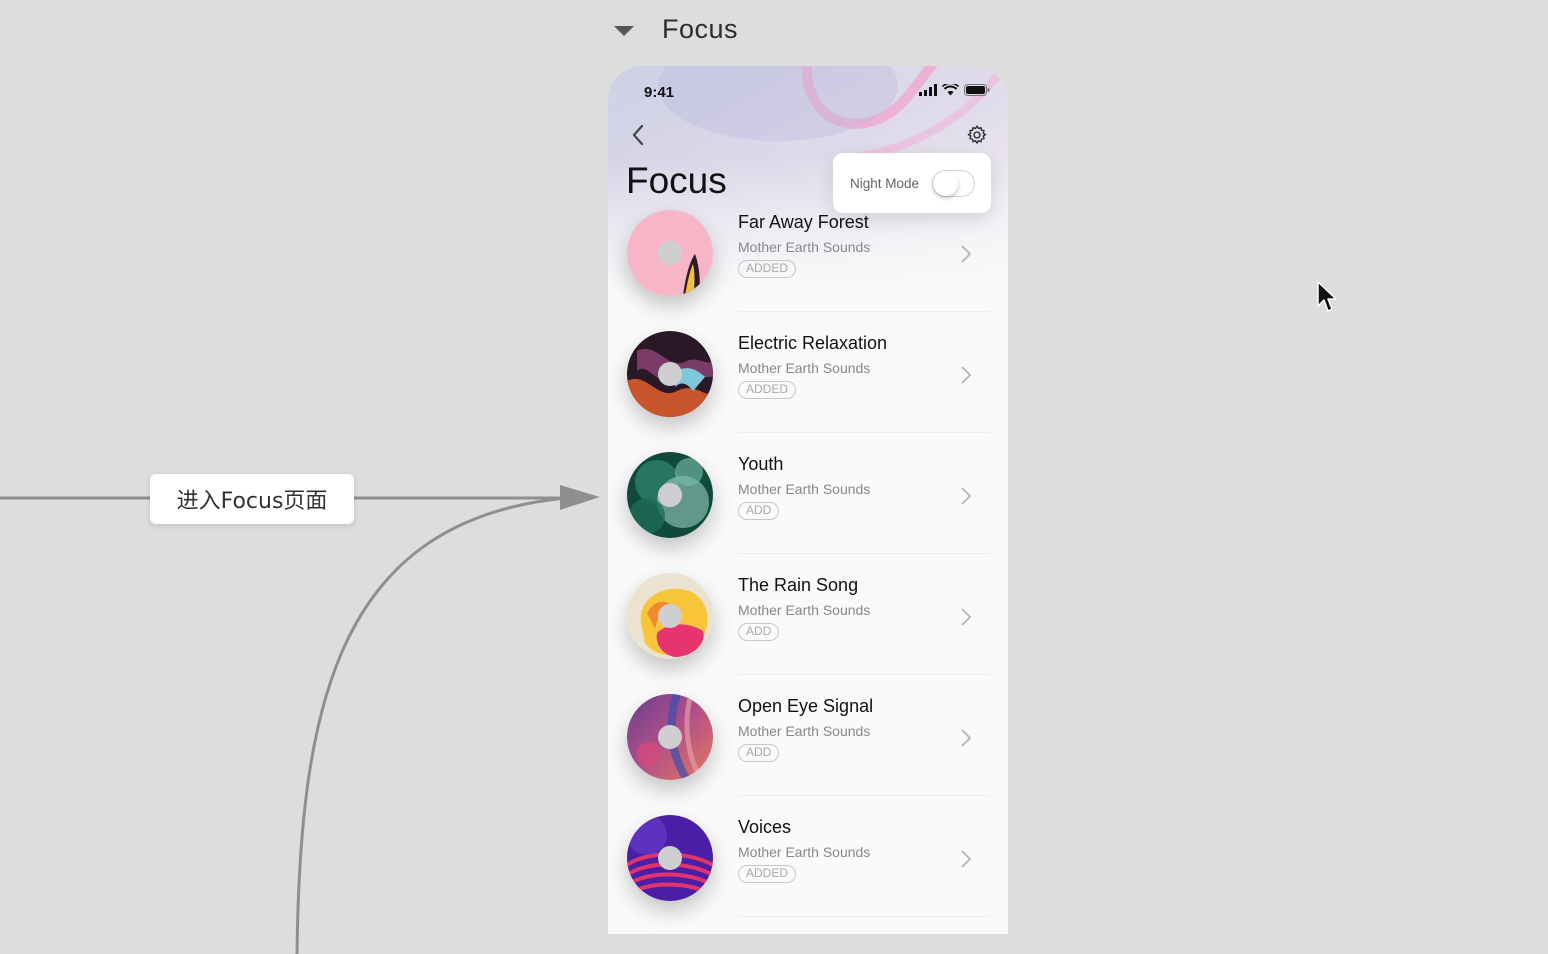  I want to click on track-item-open-eye-signal: Open Eye Signal Mother Earth Sounds ADD, so click(808, 735).